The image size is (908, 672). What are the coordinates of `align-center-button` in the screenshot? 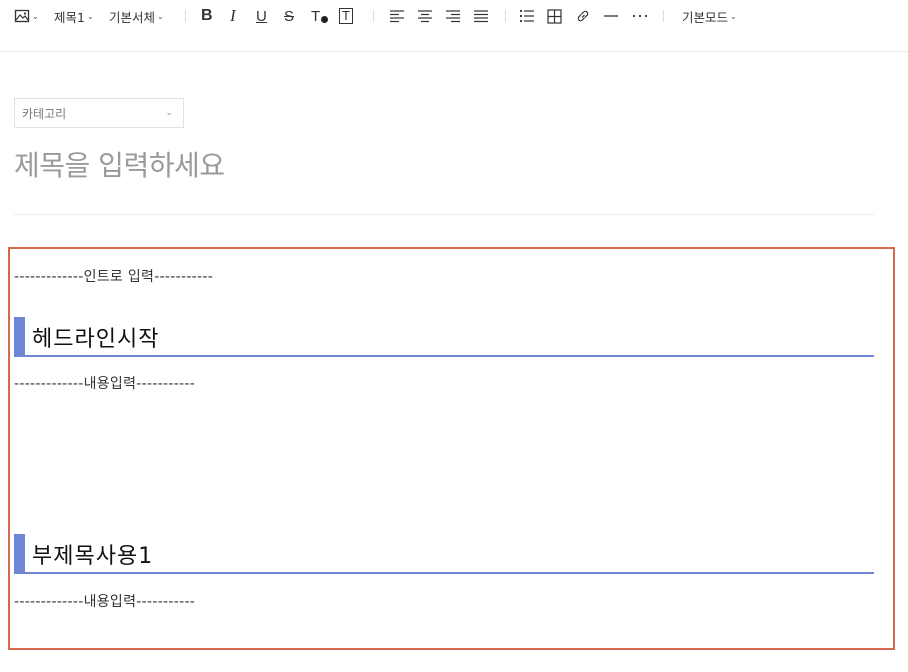 It's located at (425, 16).